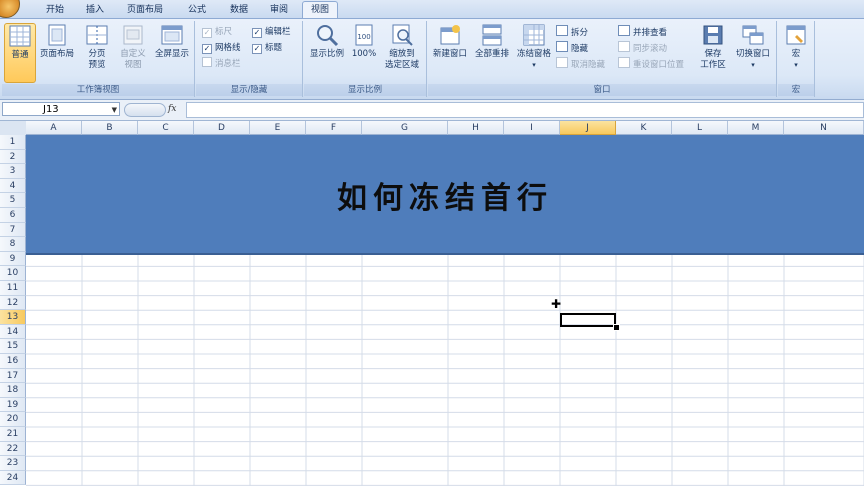 This screenshot has height=486, width=864. I want to click on macros-button: 宏 ▾, so click(796, 47).